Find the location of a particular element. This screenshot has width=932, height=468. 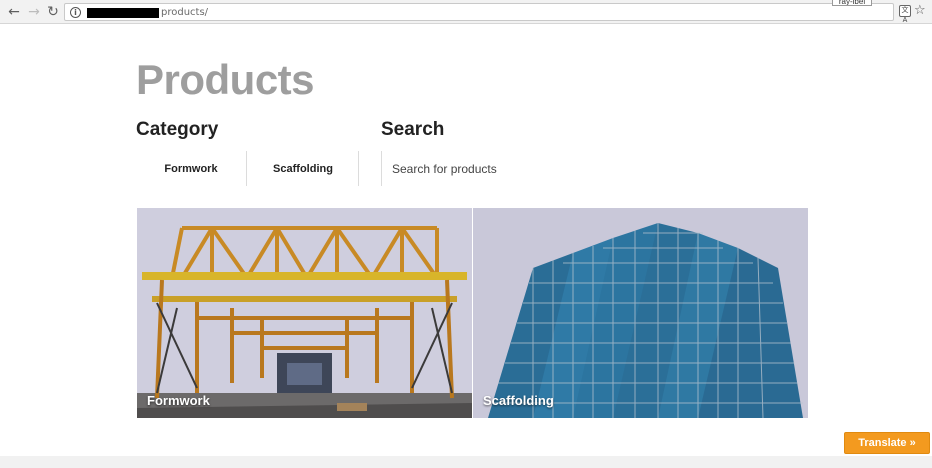

url-path: products/ is located at coordinates (185, 12).